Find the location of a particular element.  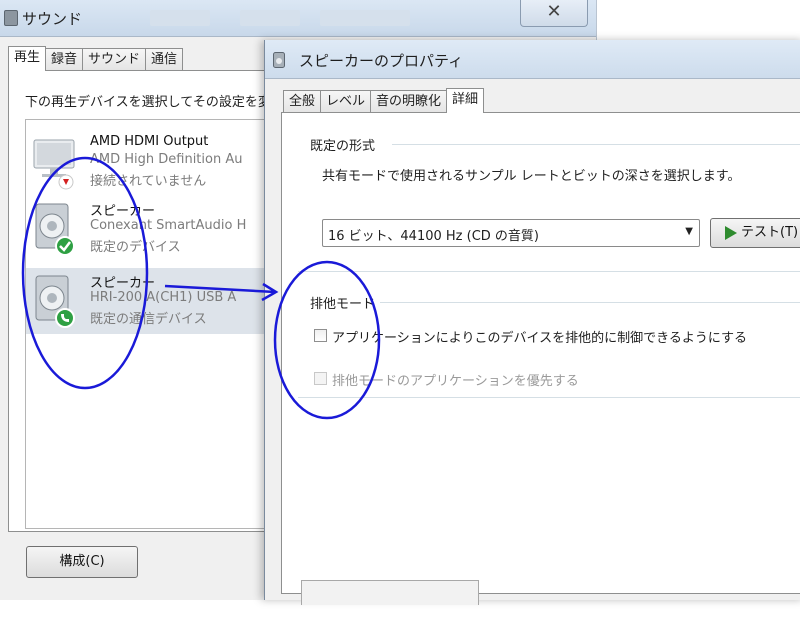

test-button: テスト(T) is located at coordinates (755, 233).